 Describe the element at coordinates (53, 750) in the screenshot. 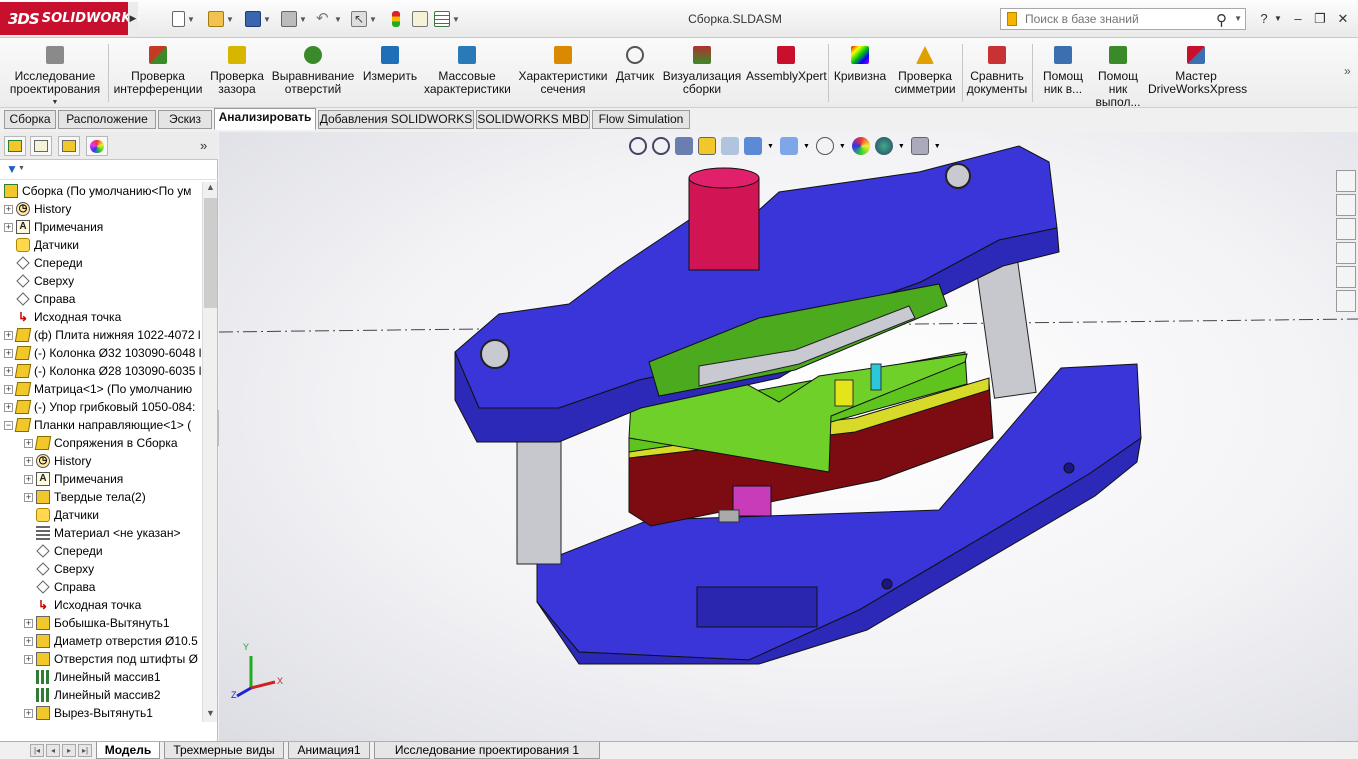

I see `previous-tab-icon: ◂` at that location.